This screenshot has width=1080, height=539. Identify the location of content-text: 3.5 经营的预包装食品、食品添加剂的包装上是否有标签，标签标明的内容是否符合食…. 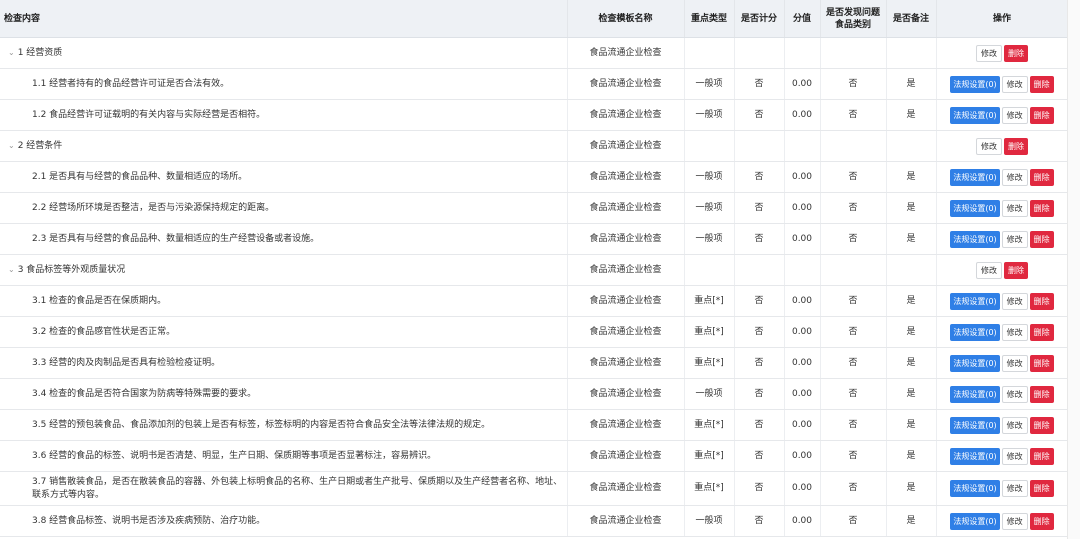
(261, 424).